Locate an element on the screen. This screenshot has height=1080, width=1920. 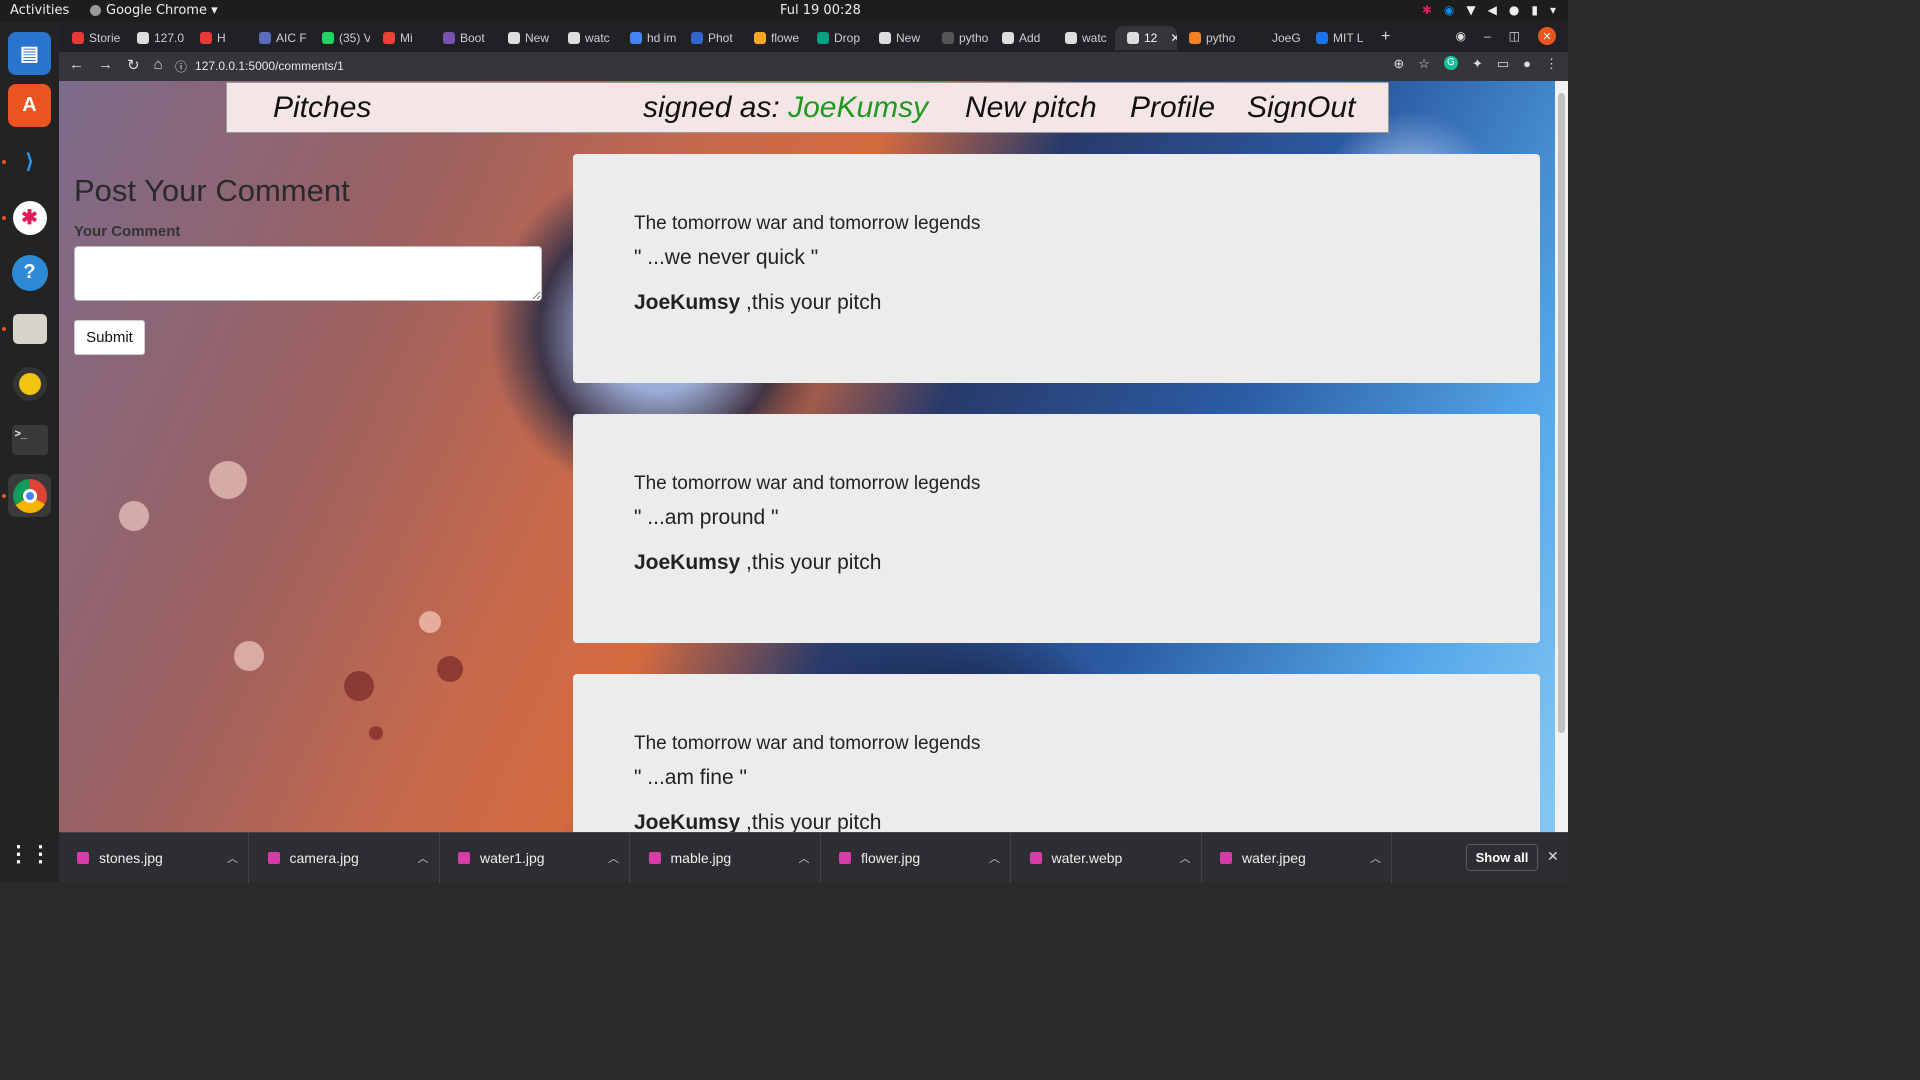
back-icon: ← is located at coordinates (76, 65).